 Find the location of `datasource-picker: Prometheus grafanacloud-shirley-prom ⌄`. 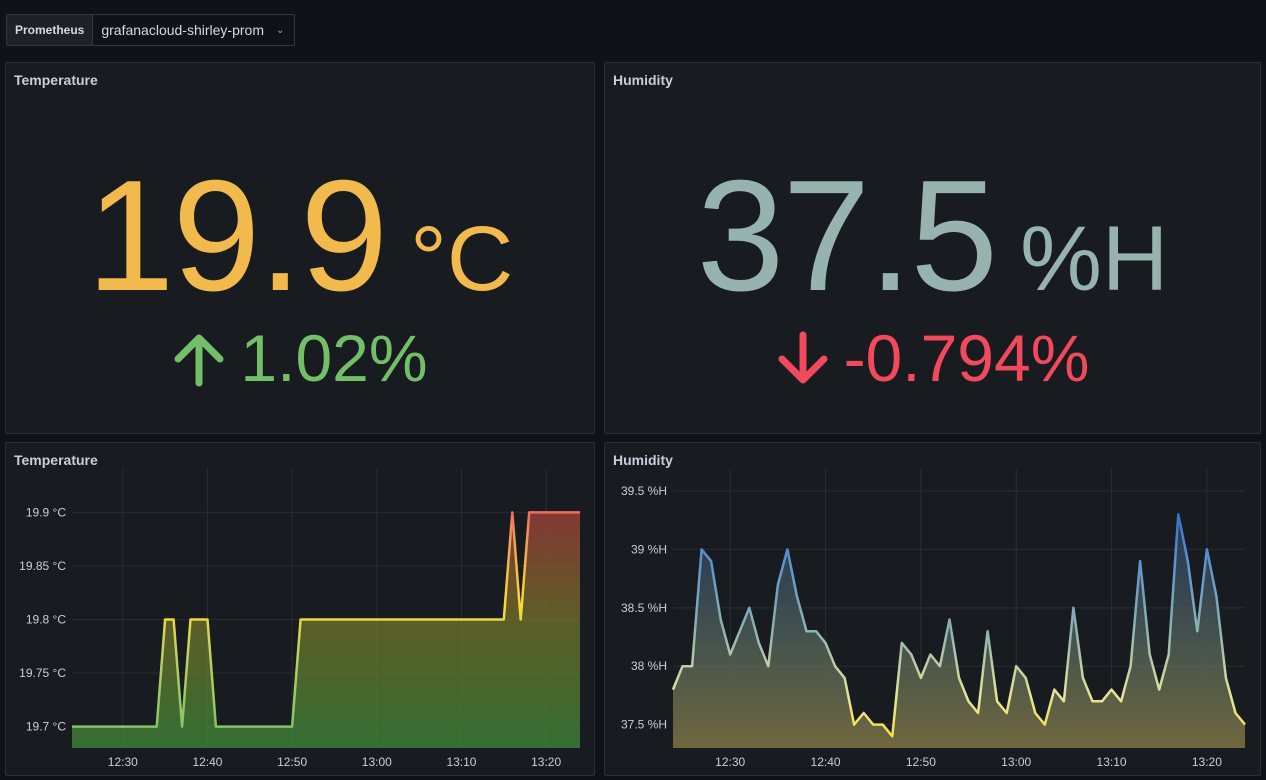

datasource-picker: Prometheus grafanacloud-shirley-prom ⌄ is located at coordinates (151, 30).